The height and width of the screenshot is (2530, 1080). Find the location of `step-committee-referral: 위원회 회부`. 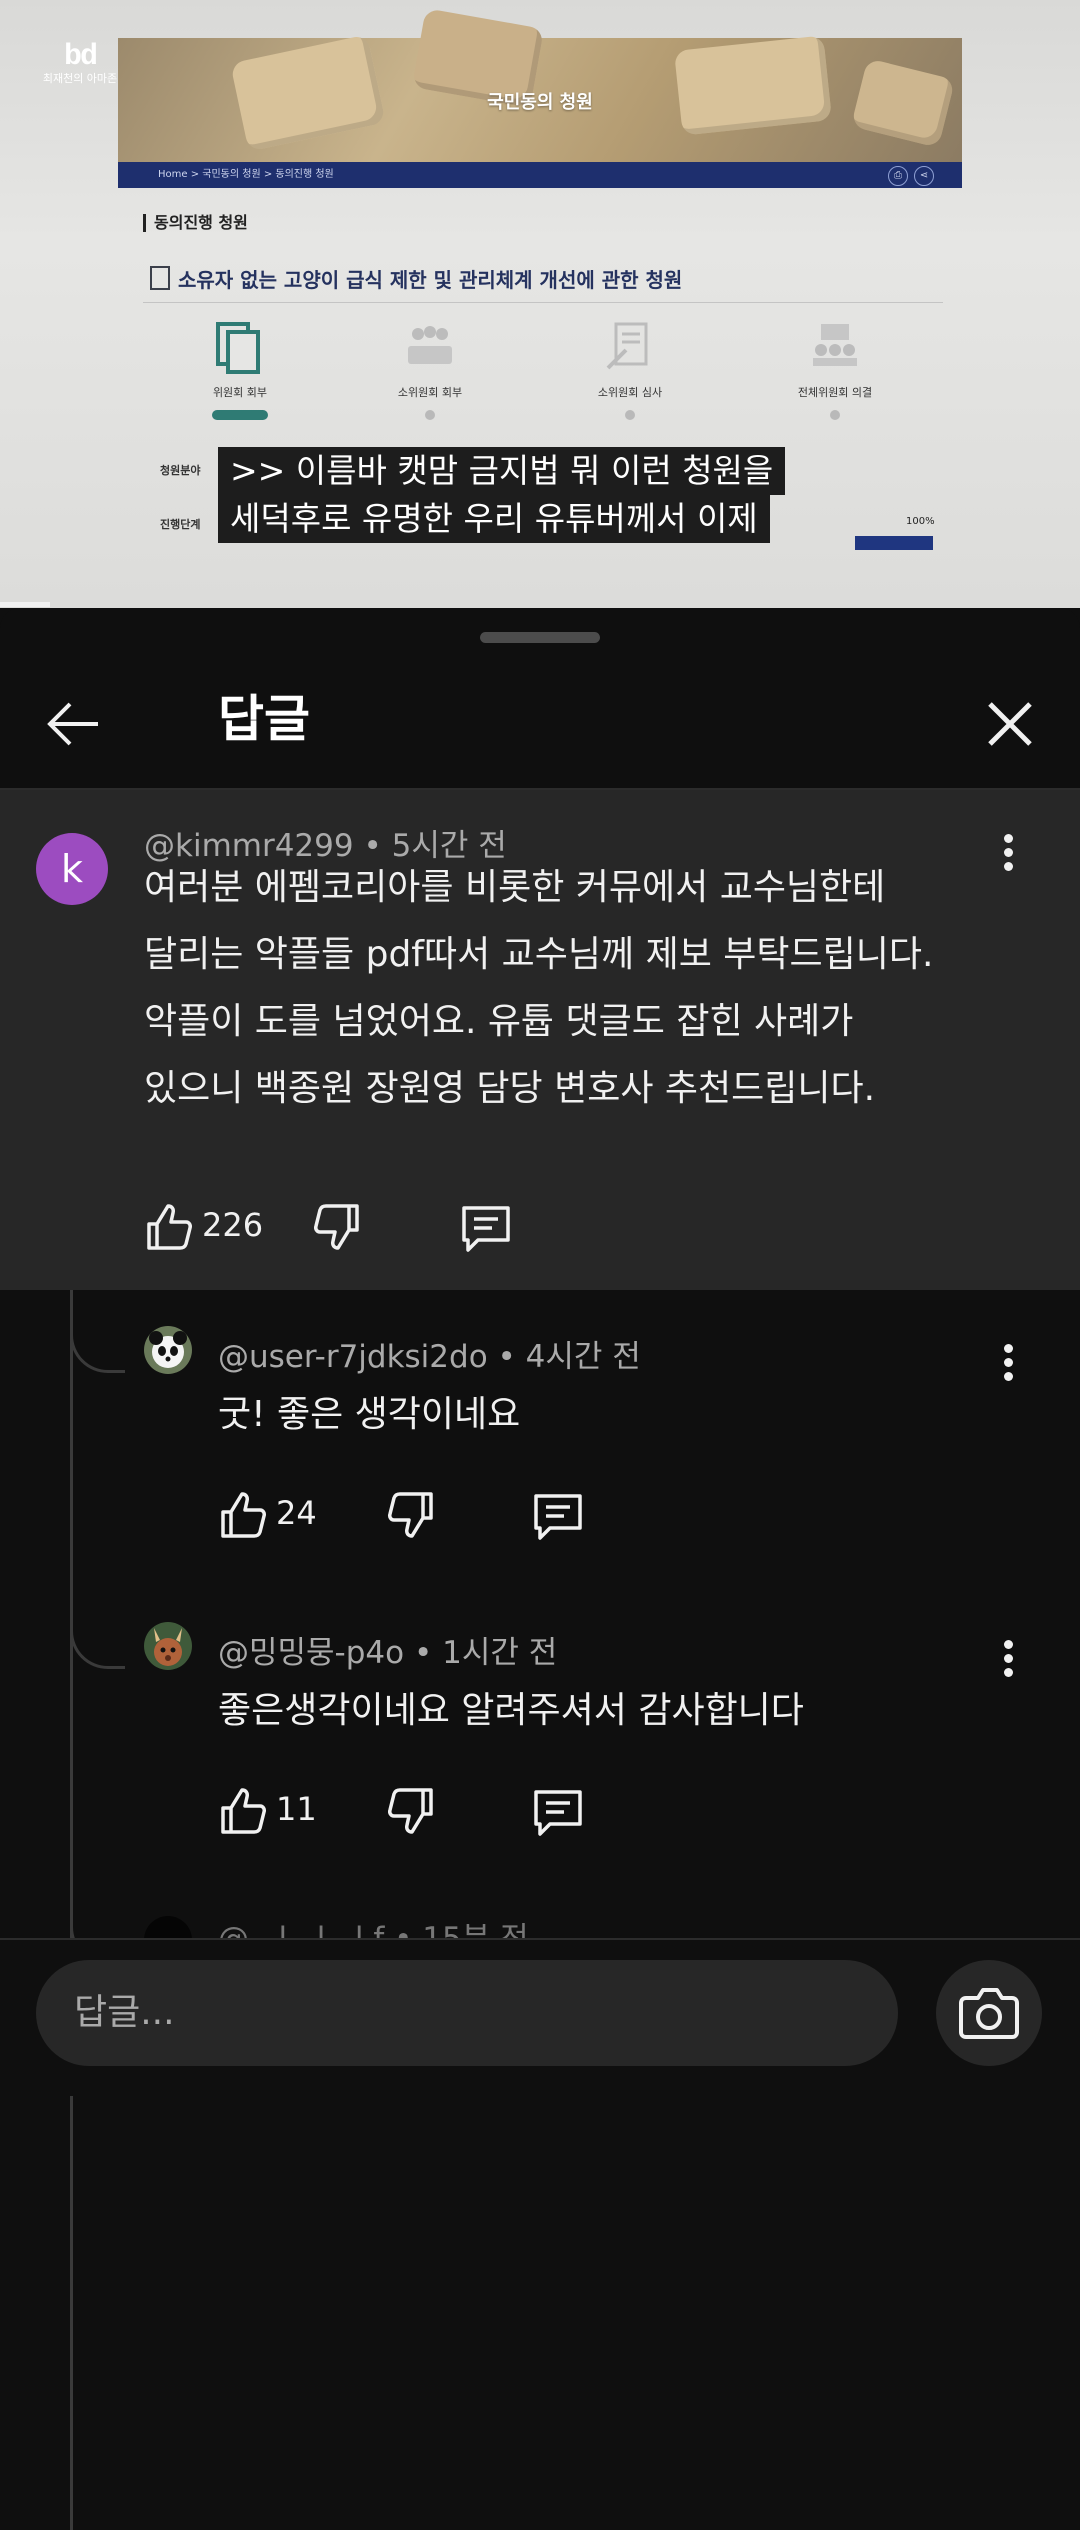

step-committee-referral: 위원회 회부 is located at coordinates (240, 370).